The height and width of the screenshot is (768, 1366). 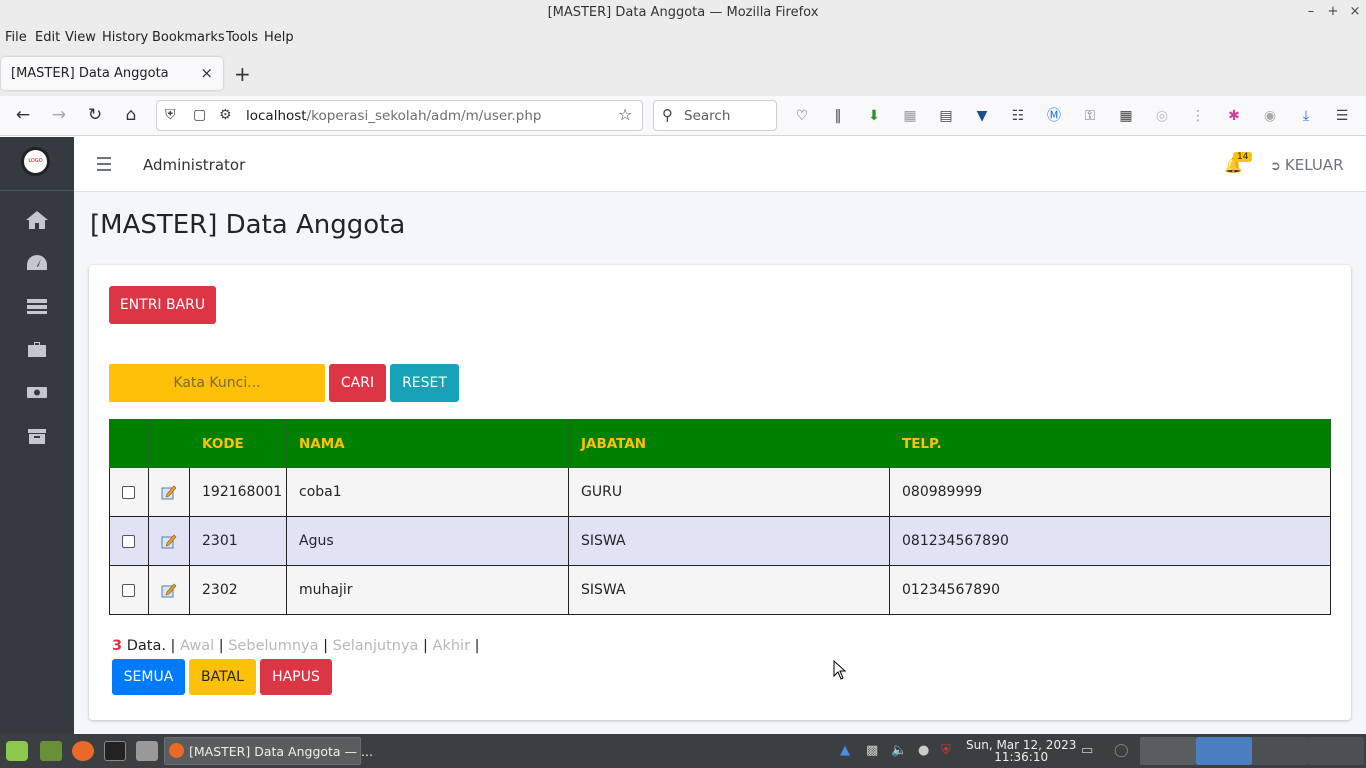 What do you see at coordinates (1018, 116) in the screenshot?
I see `grid-extension-icon: ☷` at bounding box center [1018, 116].